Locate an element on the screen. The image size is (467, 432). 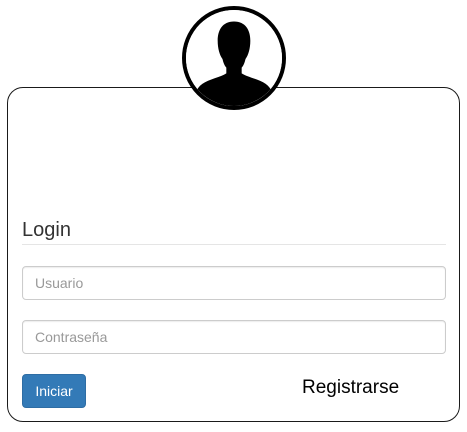
login-title: Login is located at coordinates (46, 230).